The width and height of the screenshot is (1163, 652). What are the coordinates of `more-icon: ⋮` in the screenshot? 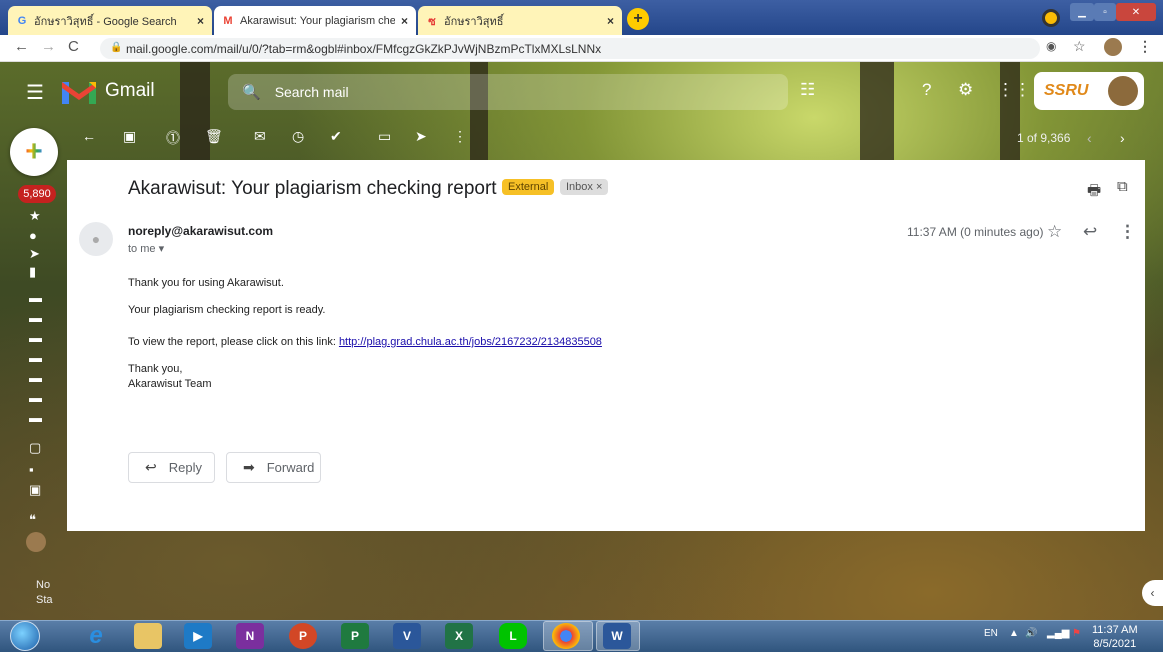 It's located at (460, 136).